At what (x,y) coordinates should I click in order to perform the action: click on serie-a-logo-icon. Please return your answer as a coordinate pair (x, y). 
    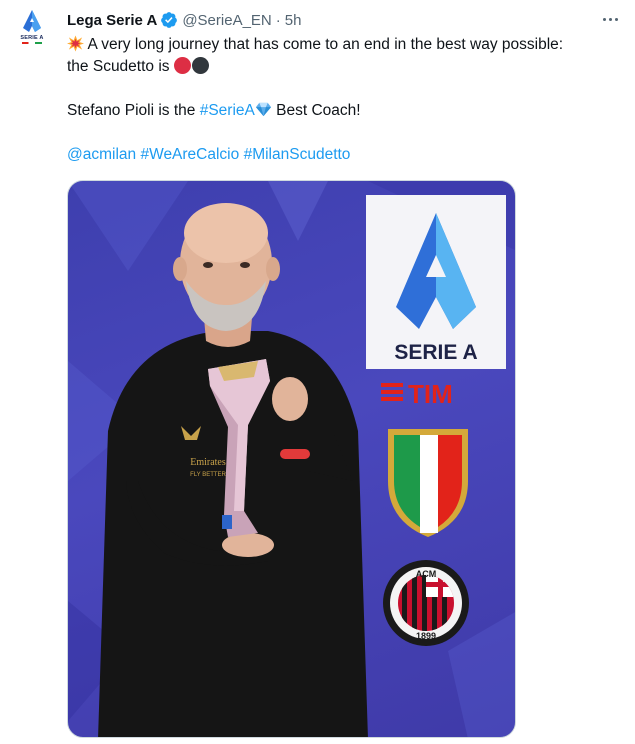
    Looking at the image, I should click on (32, 21).